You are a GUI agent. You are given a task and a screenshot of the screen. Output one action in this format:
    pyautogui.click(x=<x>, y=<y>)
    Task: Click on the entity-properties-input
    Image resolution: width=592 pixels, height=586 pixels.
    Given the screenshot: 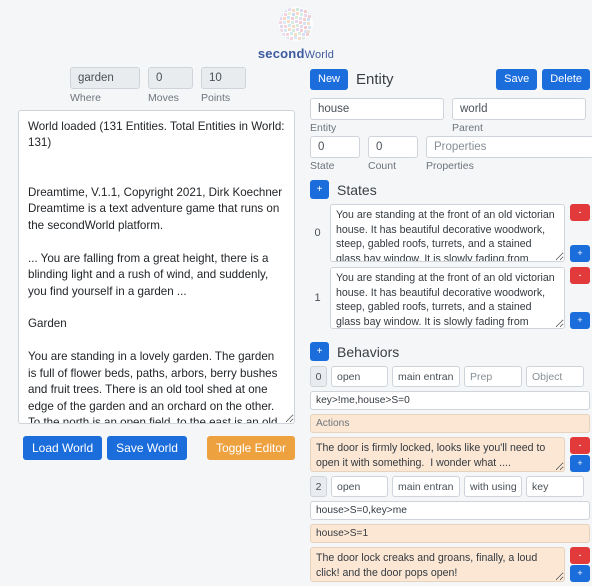 What is the action you would take?
    pyautogui.click(x=509, y=147)
    